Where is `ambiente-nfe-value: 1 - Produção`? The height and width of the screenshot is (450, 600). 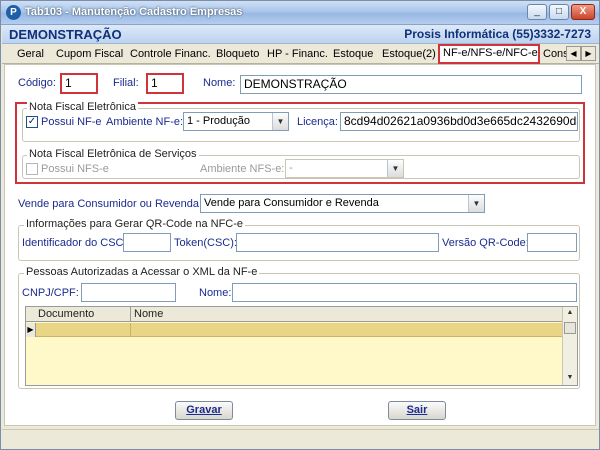
ambiente-nfe-value: 1 - Produção is located at coordinates (218, 121).